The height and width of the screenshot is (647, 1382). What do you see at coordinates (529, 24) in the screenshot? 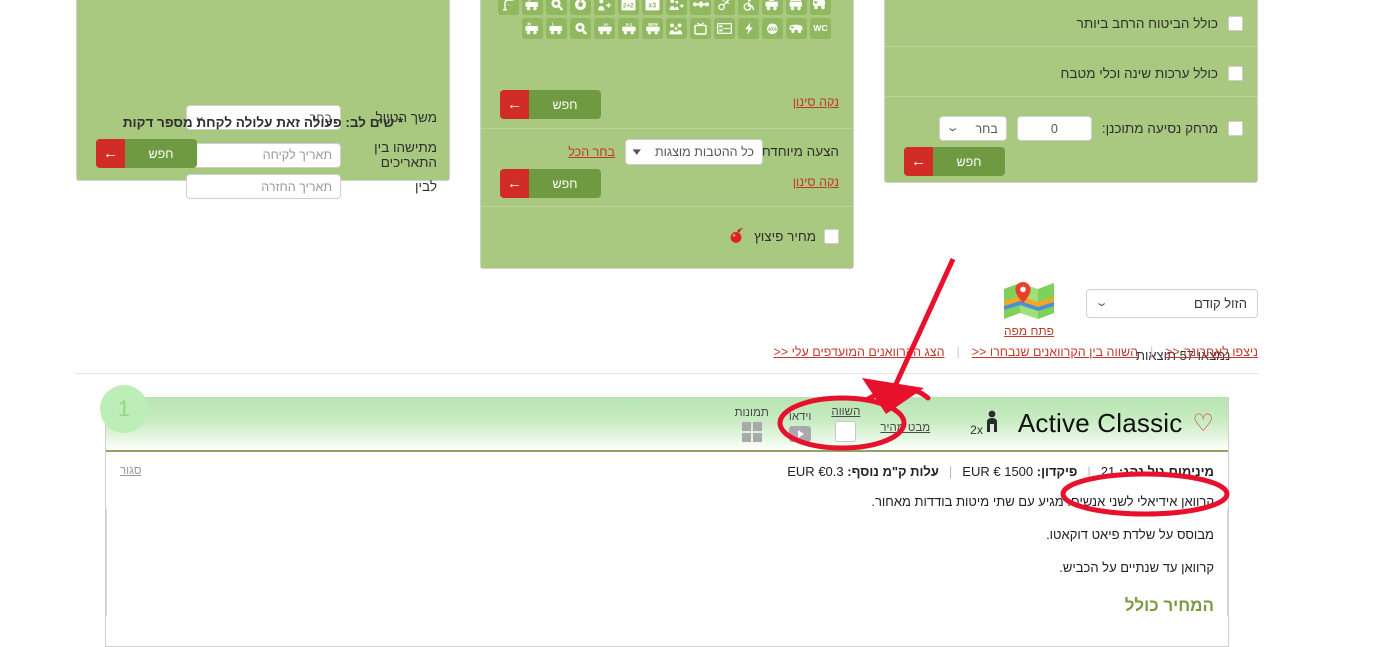
I see `svg-text: M` at bounding box center [529, 24].